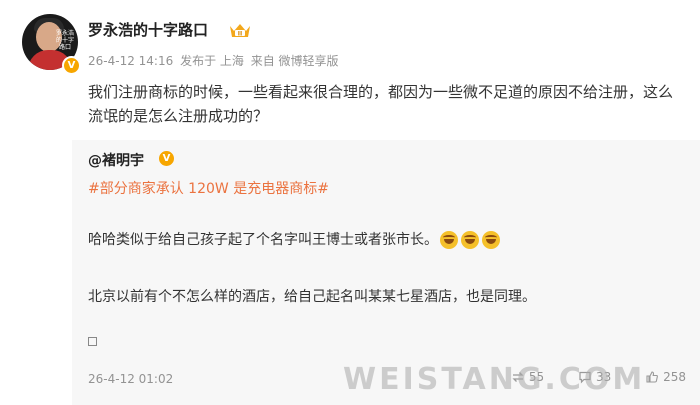 This screenshot has height=405, width=700. Describe the element at coordinates (263, 240) in the screenshot. I see `quoted-paragraph-1: 哈哈类似于给自己孩子起了个名字叫王博士或者张市长。` at that location.